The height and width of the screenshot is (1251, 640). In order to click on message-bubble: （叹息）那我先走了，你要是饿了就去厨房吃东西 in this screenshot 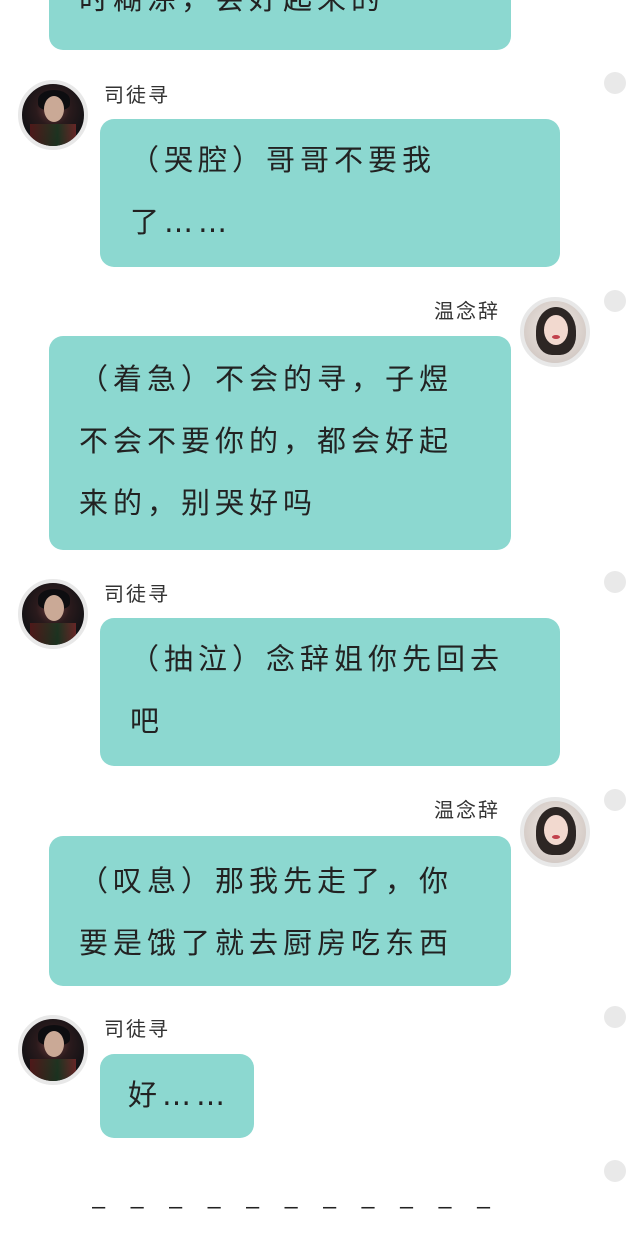, I will do `click(280, 911)`.